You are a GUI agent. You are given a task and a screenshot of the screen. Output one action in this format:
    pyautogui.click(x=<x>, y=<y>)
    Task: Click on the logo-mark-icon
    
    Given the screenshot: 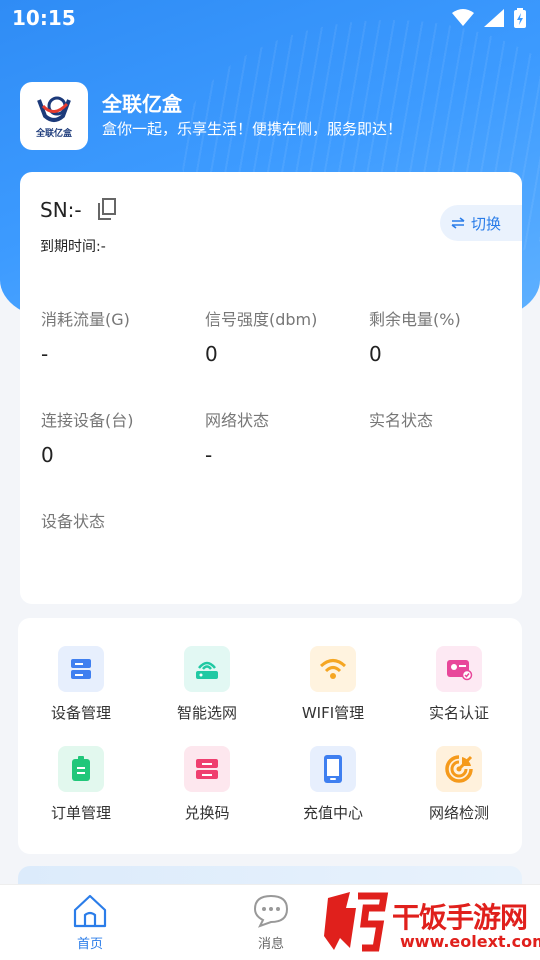 What is the action you would take?
    pyautogui.click(x=54, y=109)
    